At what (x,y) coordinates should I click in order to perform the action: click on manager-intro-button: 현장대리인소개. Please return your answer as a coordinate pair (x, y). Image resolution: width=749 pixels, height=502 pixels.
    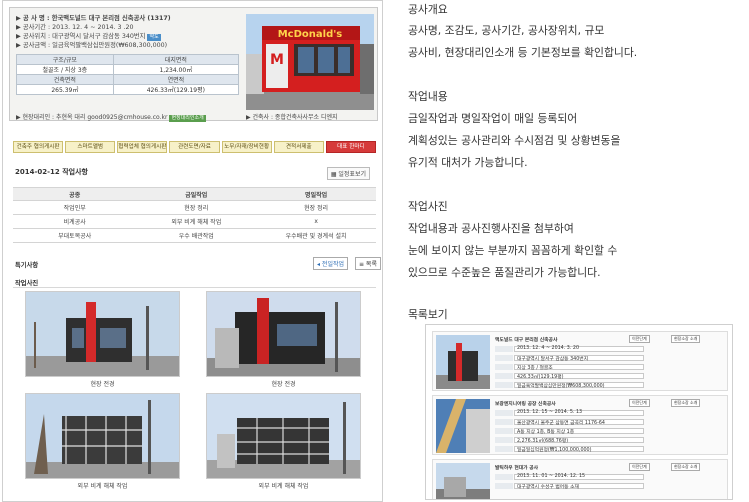
    Looking at the image, I should click on (187, 118).